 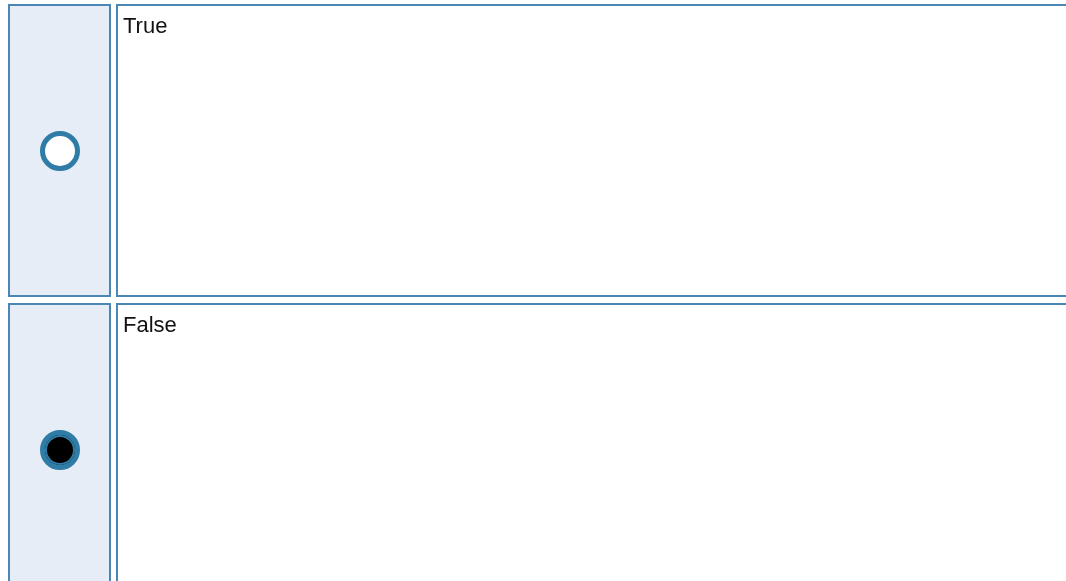 What do you see at coordinates (150, 324) in the screenshot?
I see `option-label: False` at bounding box center [150, 324].